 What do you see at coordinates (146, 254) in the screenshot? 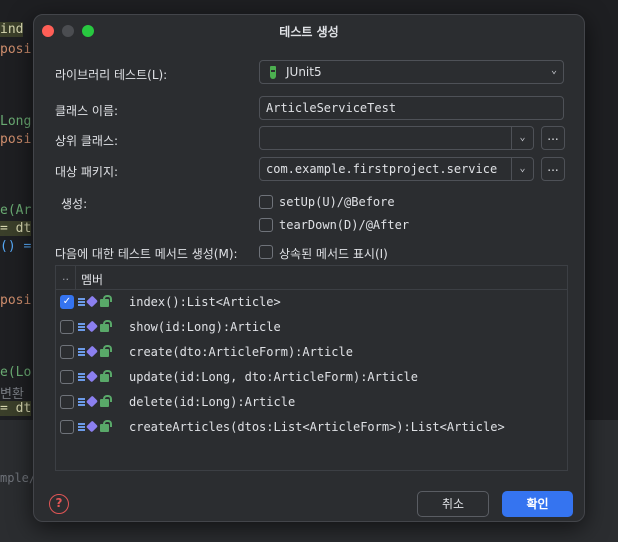
I see `methods-label: 다음에 대한 테스트 메서드 생성(M):` at bounding box center [146, 254].